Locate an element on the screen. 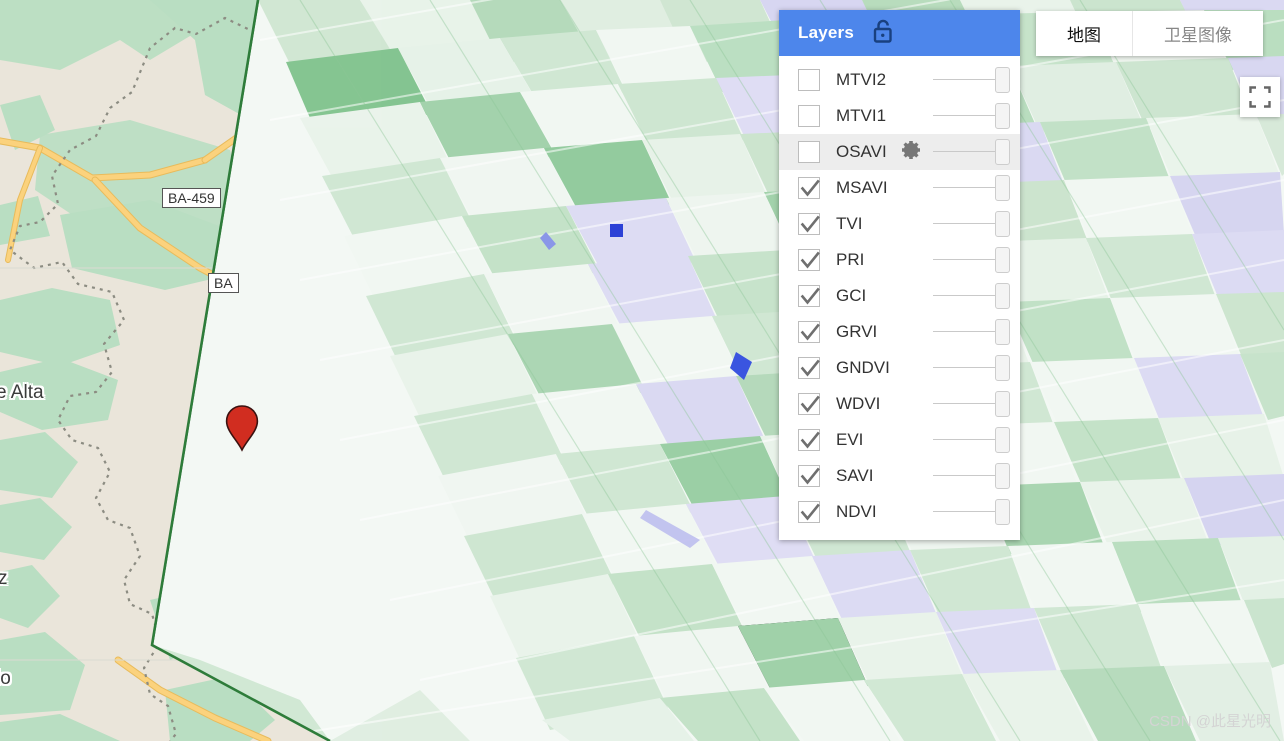 This screenshot has width=1284, height=741. layer-opacity-slider-evi is located at coordinates (971, 440).